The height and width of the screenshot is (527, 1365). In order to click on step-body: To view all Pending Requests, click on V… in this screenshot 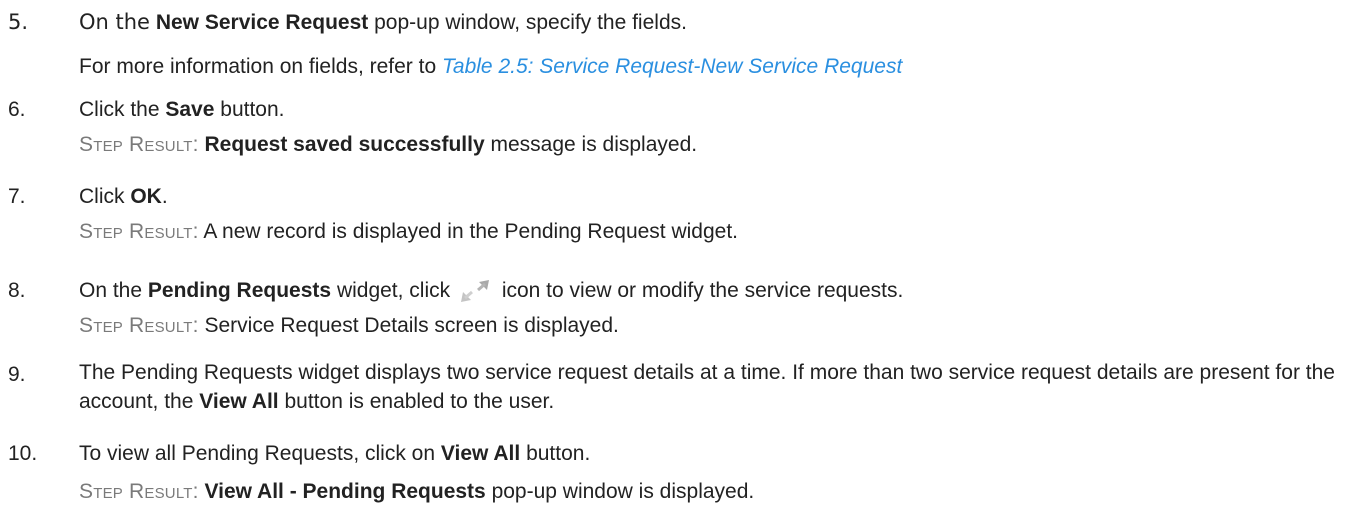, I will do `click(718, 453)`.